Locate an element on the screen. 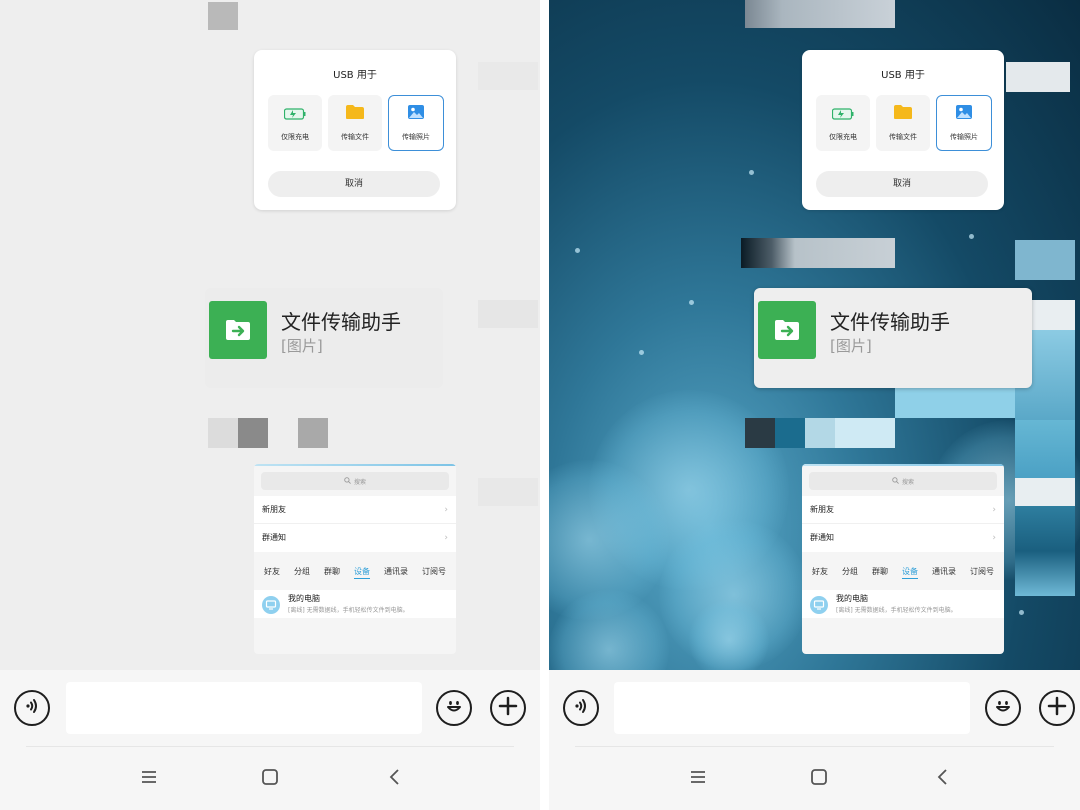 Image resolution: width=1080 pixels, height=810 pixels. file-transfer-icon is located at coordinates (787, 330).